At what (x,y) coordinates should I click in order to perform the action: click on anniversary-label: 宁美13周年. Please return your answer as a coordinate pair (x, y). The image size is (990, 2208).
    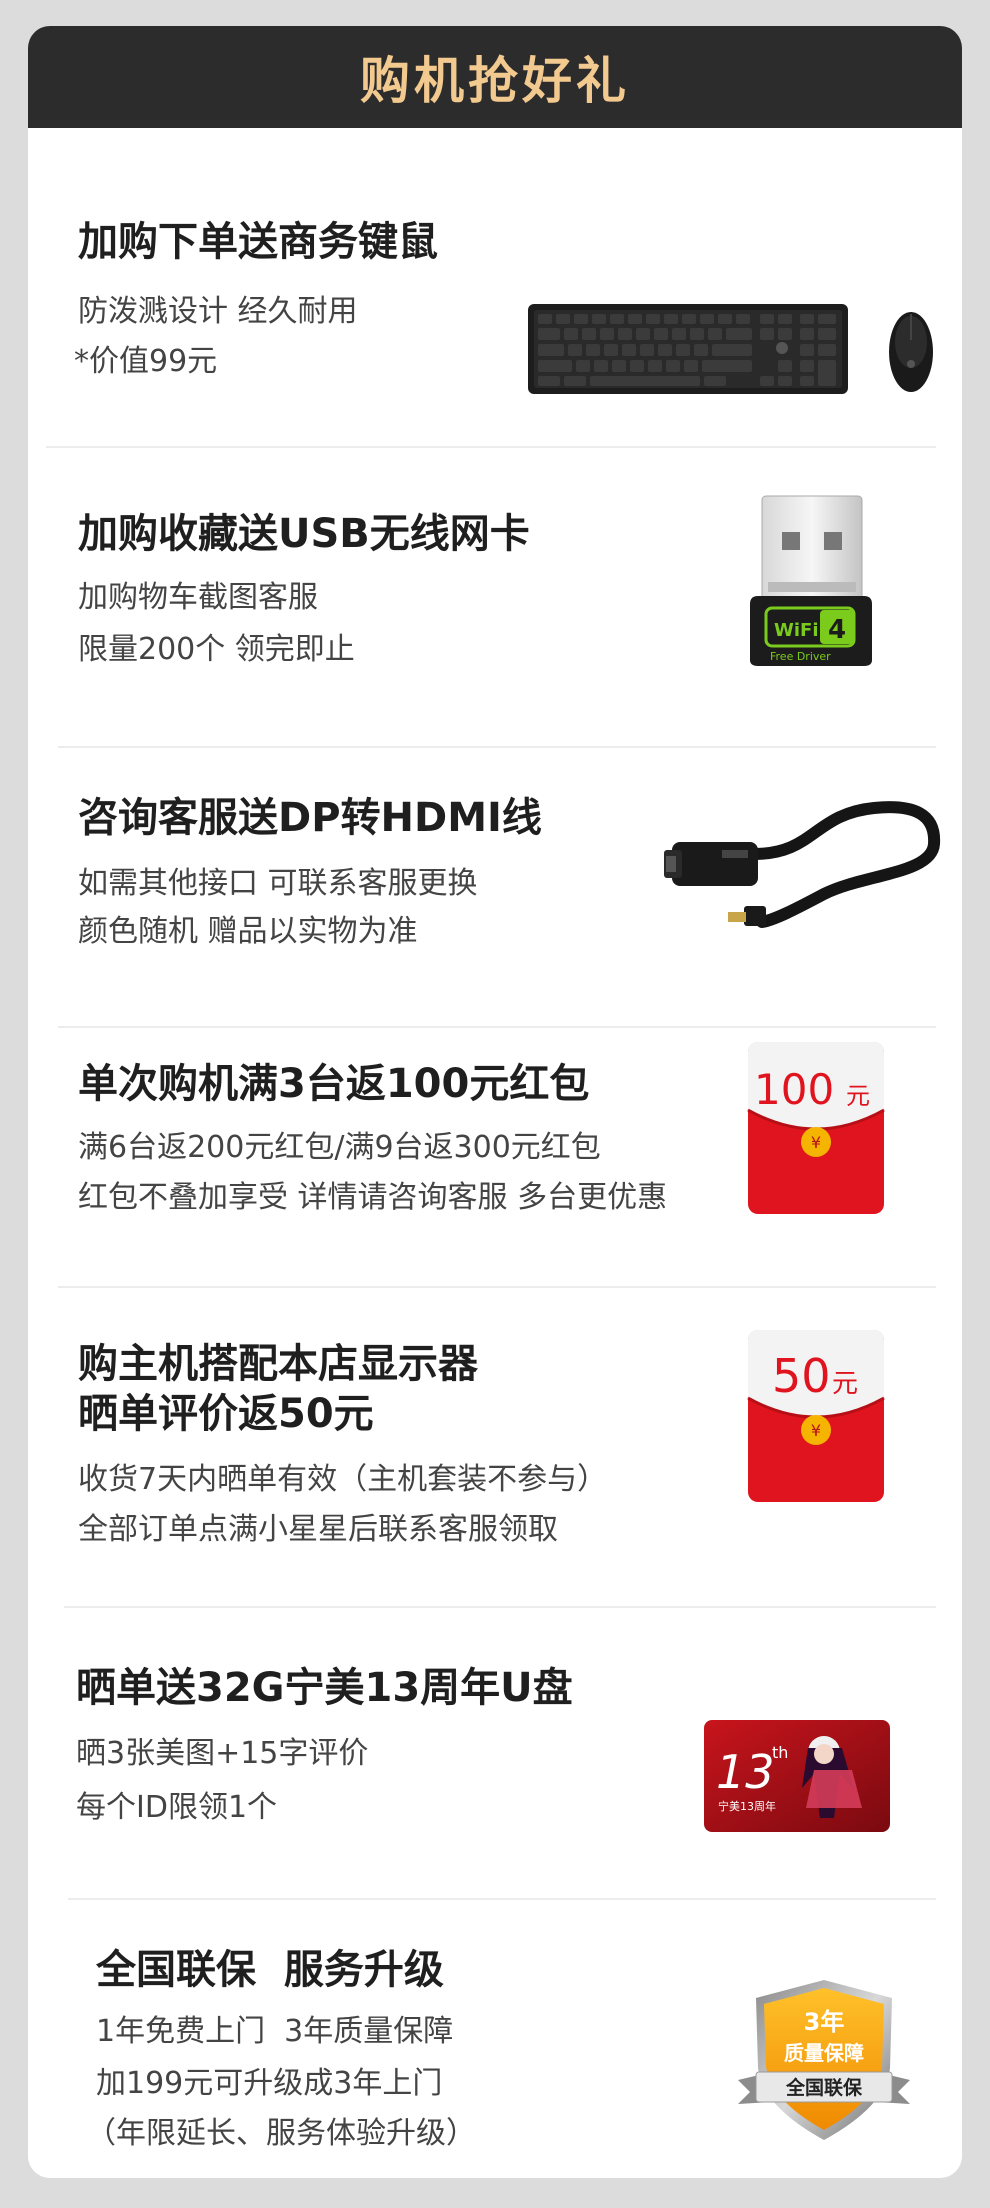
    Looking at the image, I should click on (747, 1806).